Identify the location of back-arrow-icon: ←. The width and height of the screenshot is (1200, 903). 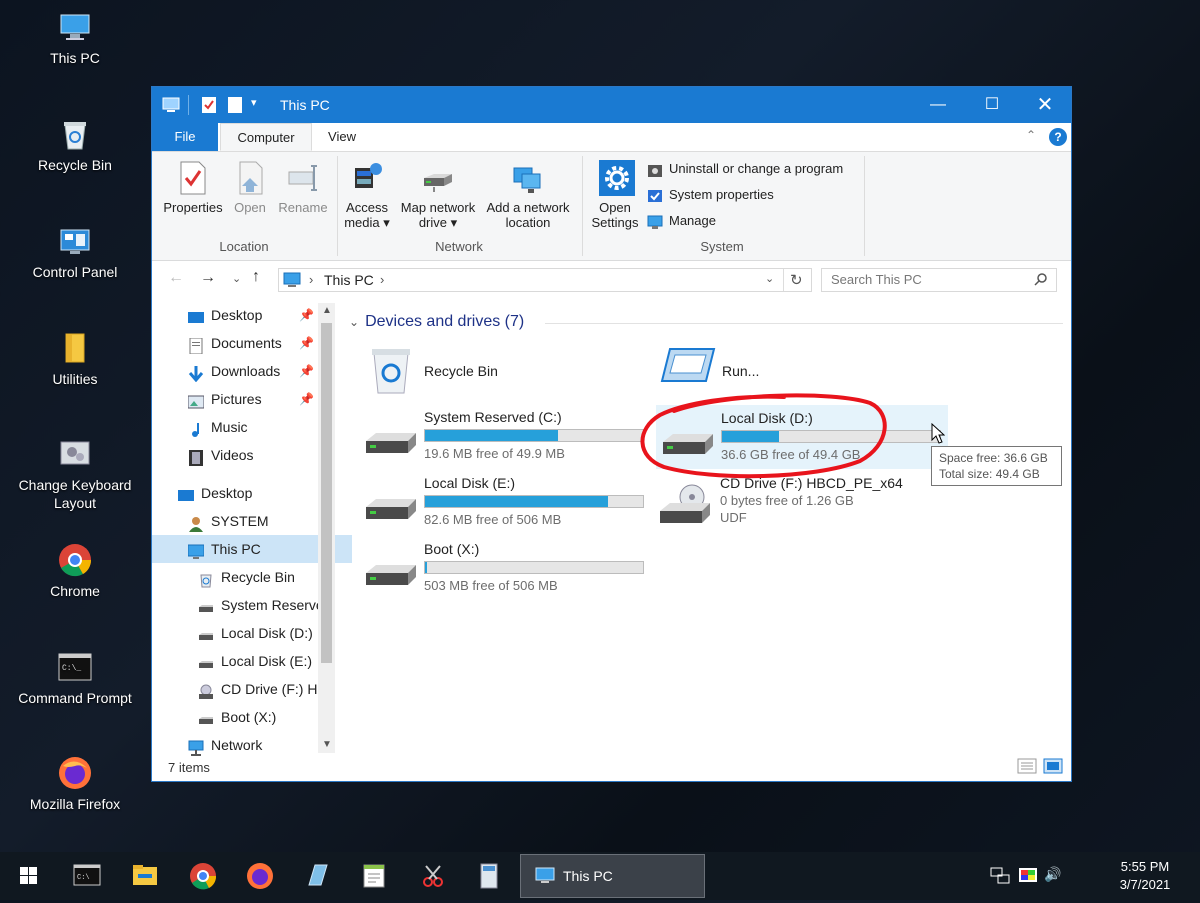
(176, 278).